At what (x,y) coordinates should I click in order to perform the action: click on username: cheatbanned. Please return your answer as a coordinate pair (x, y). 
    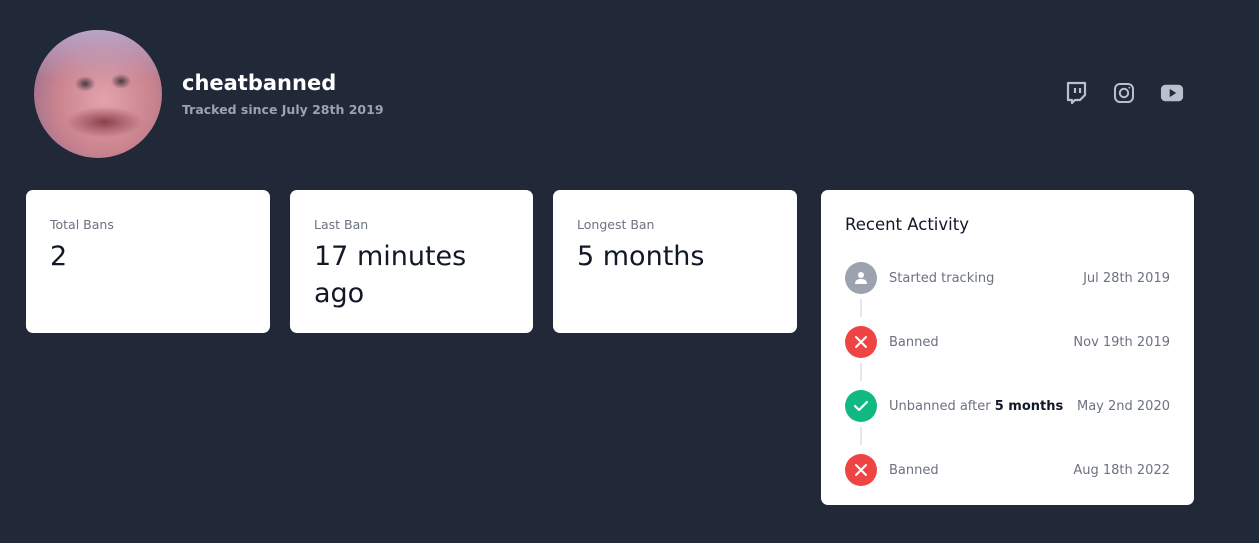
    Looking at the image, I should click on (259, 83).